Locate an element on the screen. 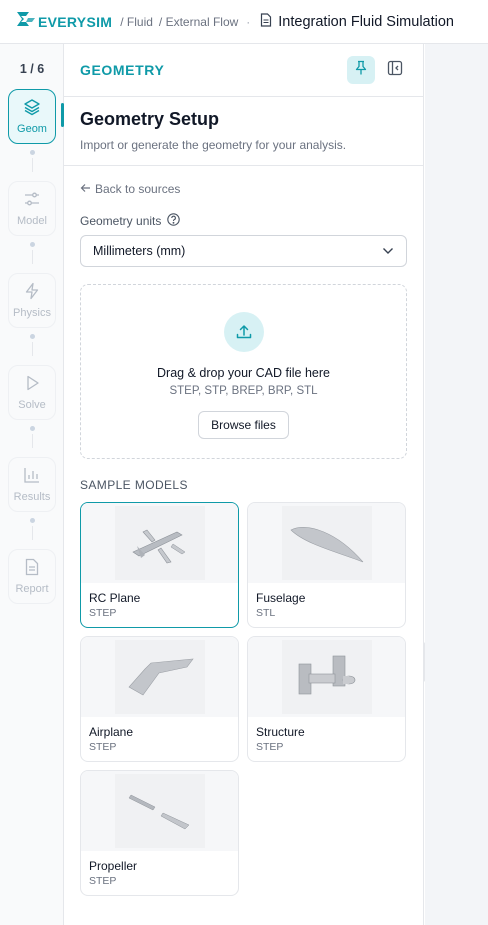  fuselage-thumbnail is located at coordinates (326, 543).